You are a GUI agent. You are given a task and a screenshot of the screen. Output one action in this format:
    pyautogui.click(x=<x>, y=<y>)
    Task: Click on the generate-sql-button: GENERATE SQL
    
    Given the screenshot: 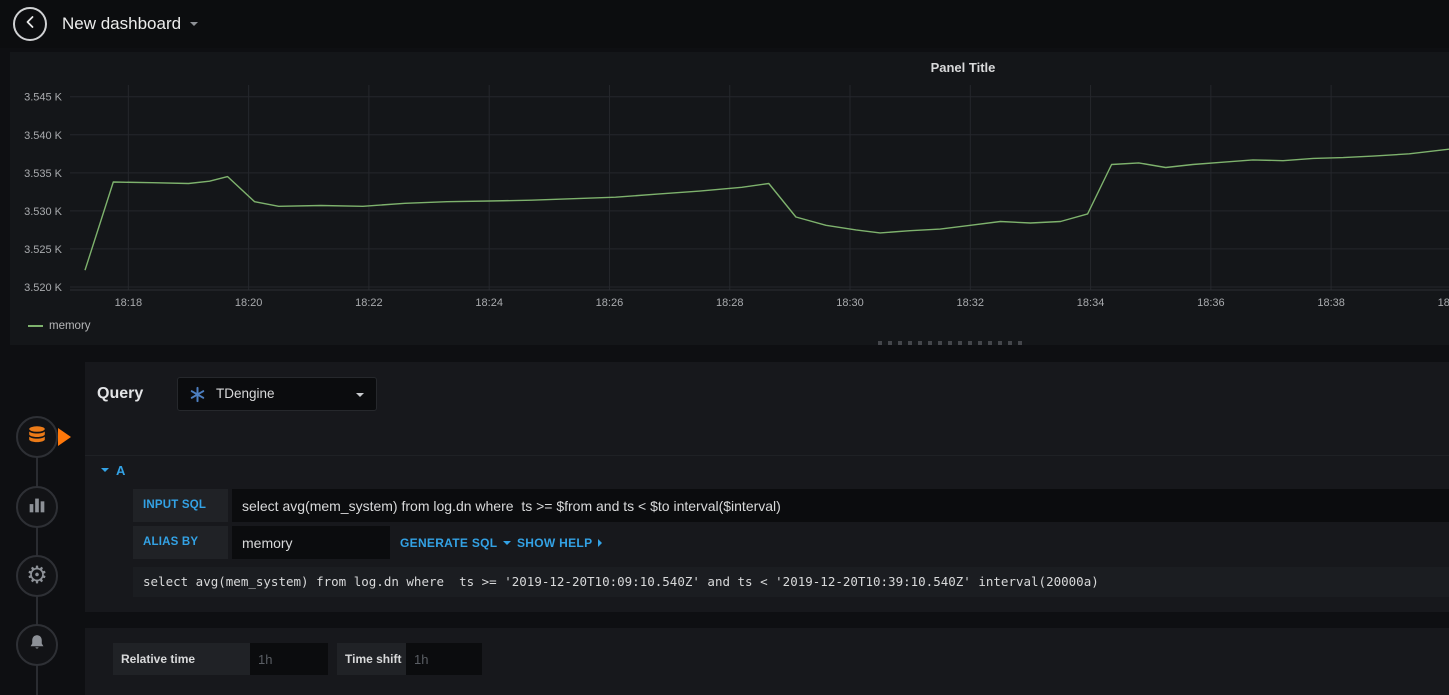 What is the action you would take?
    pyautogui.click(x=456, y=542)
    